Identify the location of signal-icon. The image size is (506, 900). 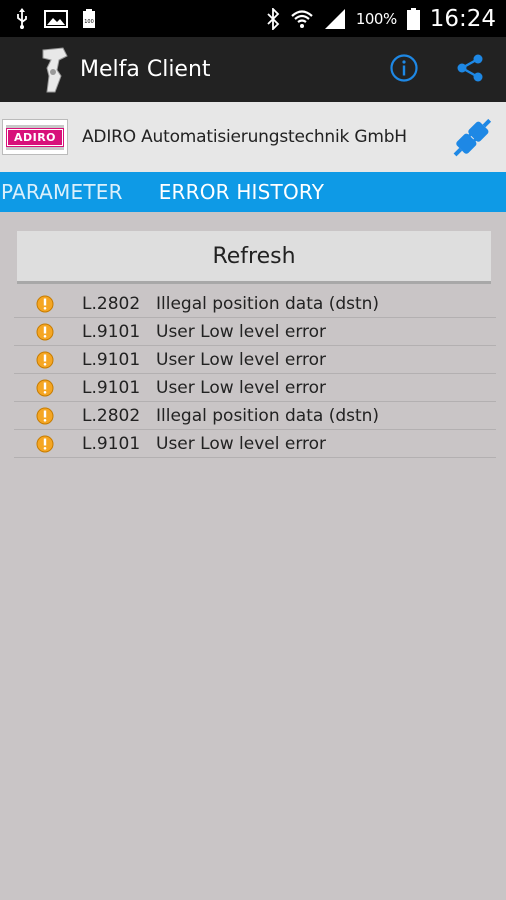
(335, 19).